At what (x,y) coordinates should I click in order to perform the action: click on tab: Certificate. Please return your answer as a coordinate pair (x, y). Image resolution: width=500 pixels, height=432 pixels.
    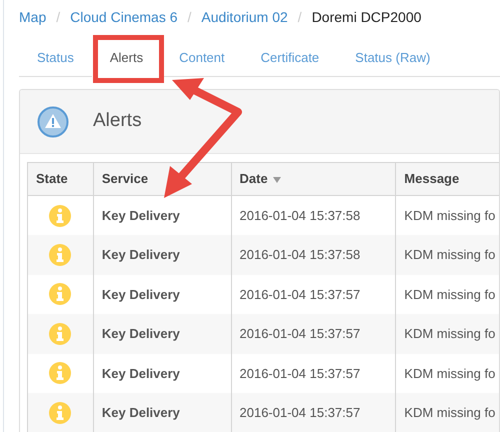
    Looking at the image, I should click on (290, 57).